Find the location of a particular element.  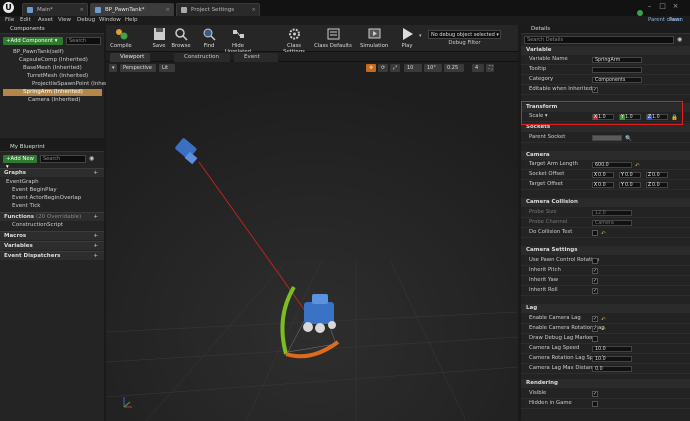

translate-icon: ✥ is located at coordinates (371, 68).